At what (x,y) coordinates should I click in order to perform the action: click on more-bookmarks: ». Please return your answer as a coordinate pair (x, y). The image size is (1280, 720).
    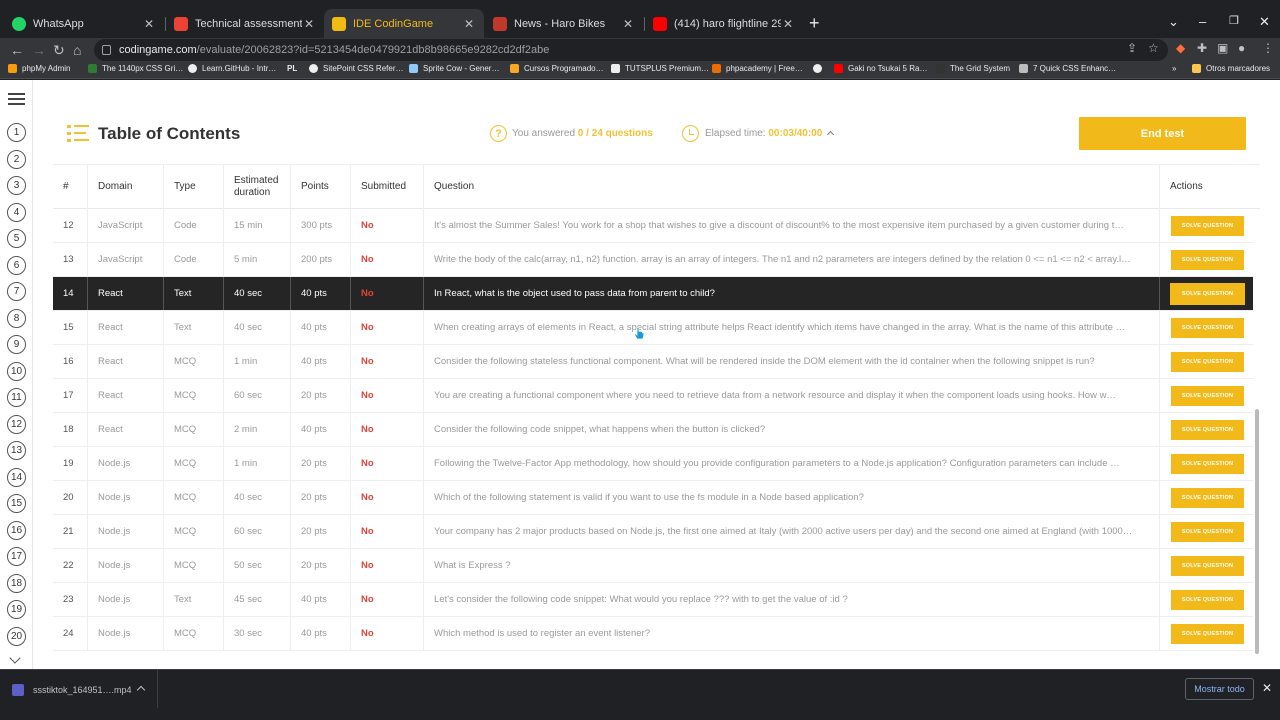
    Looking at the image, I should click on (1174, 68).